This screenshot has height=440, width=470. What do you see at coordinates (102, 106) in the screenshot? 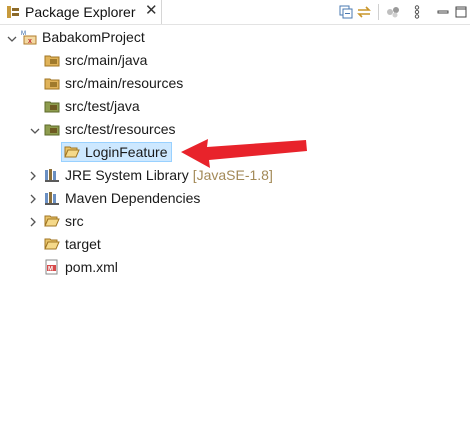
I see `tree-item-label: src/test/java` at bounding box center [102, 106].